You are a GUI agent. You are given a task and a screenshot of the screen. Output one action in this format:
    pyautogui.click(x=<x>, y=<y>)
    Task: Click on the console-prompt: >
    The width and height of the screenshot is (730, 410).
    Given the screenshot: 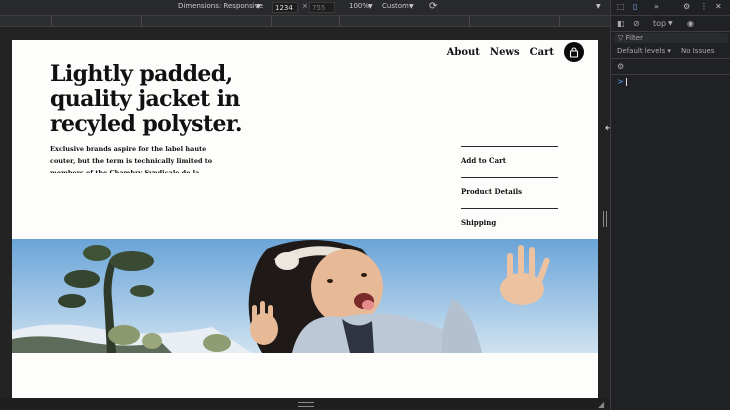 What is the action you would take?
    pyautogui.click(x=620, y=81)
    